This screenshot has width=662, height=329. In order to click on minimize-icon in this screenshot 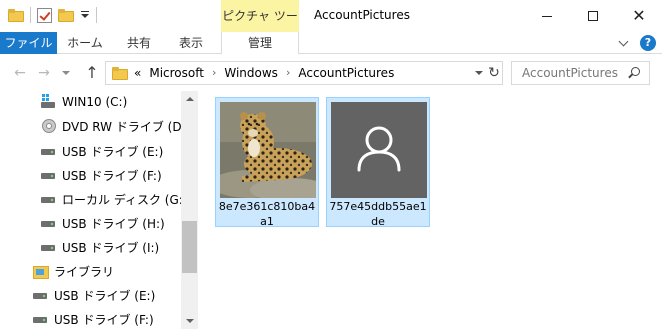, I will do `click(547, 16)`.